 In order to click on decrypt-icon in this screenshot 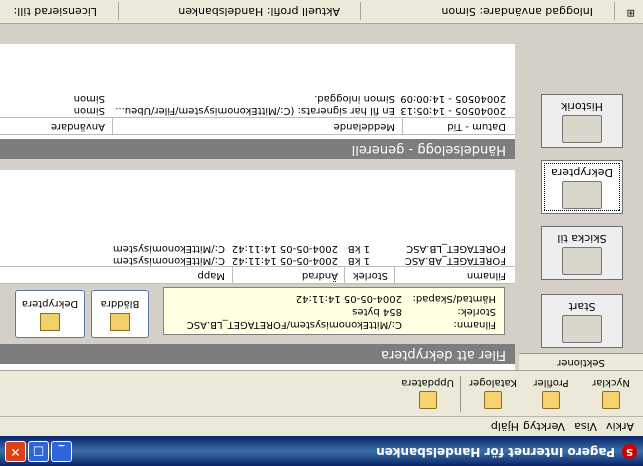, I will do `click(50, 322)`.